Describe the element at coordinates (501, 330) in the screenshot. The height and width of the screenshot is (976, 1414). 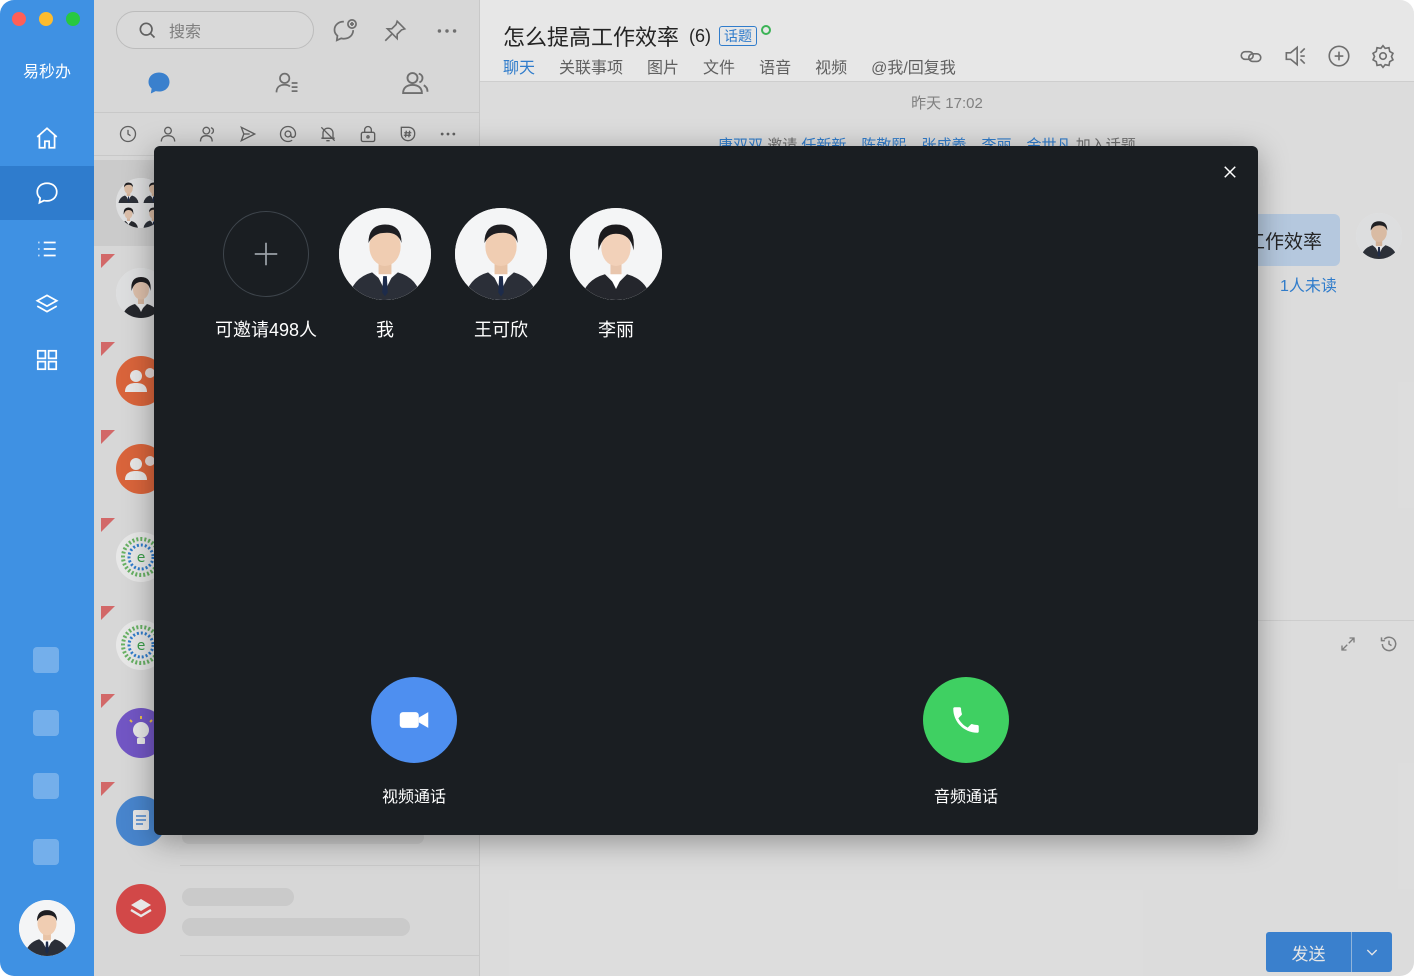
I see `member-name: 王可欣` at that location.